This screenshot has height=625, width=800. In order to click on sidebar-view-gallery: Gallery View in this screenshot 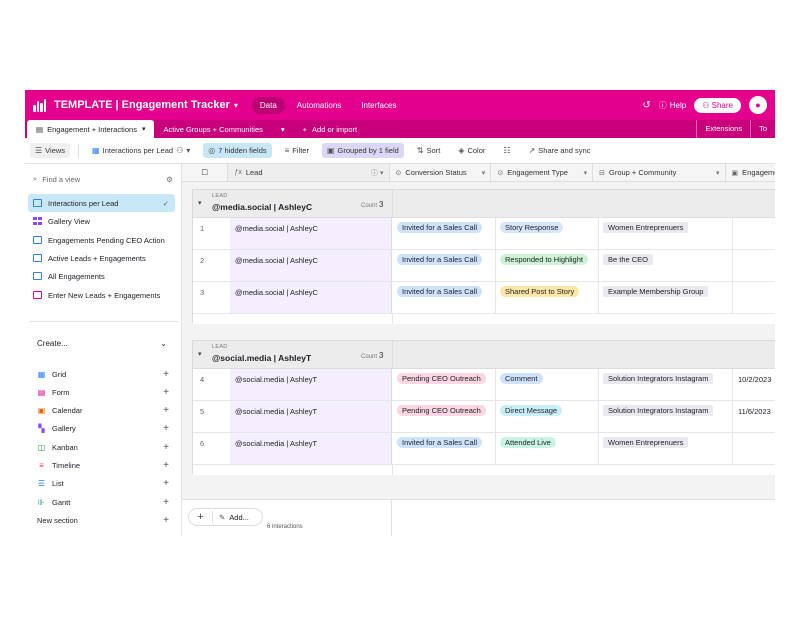, I will do `click(101, 221)`.